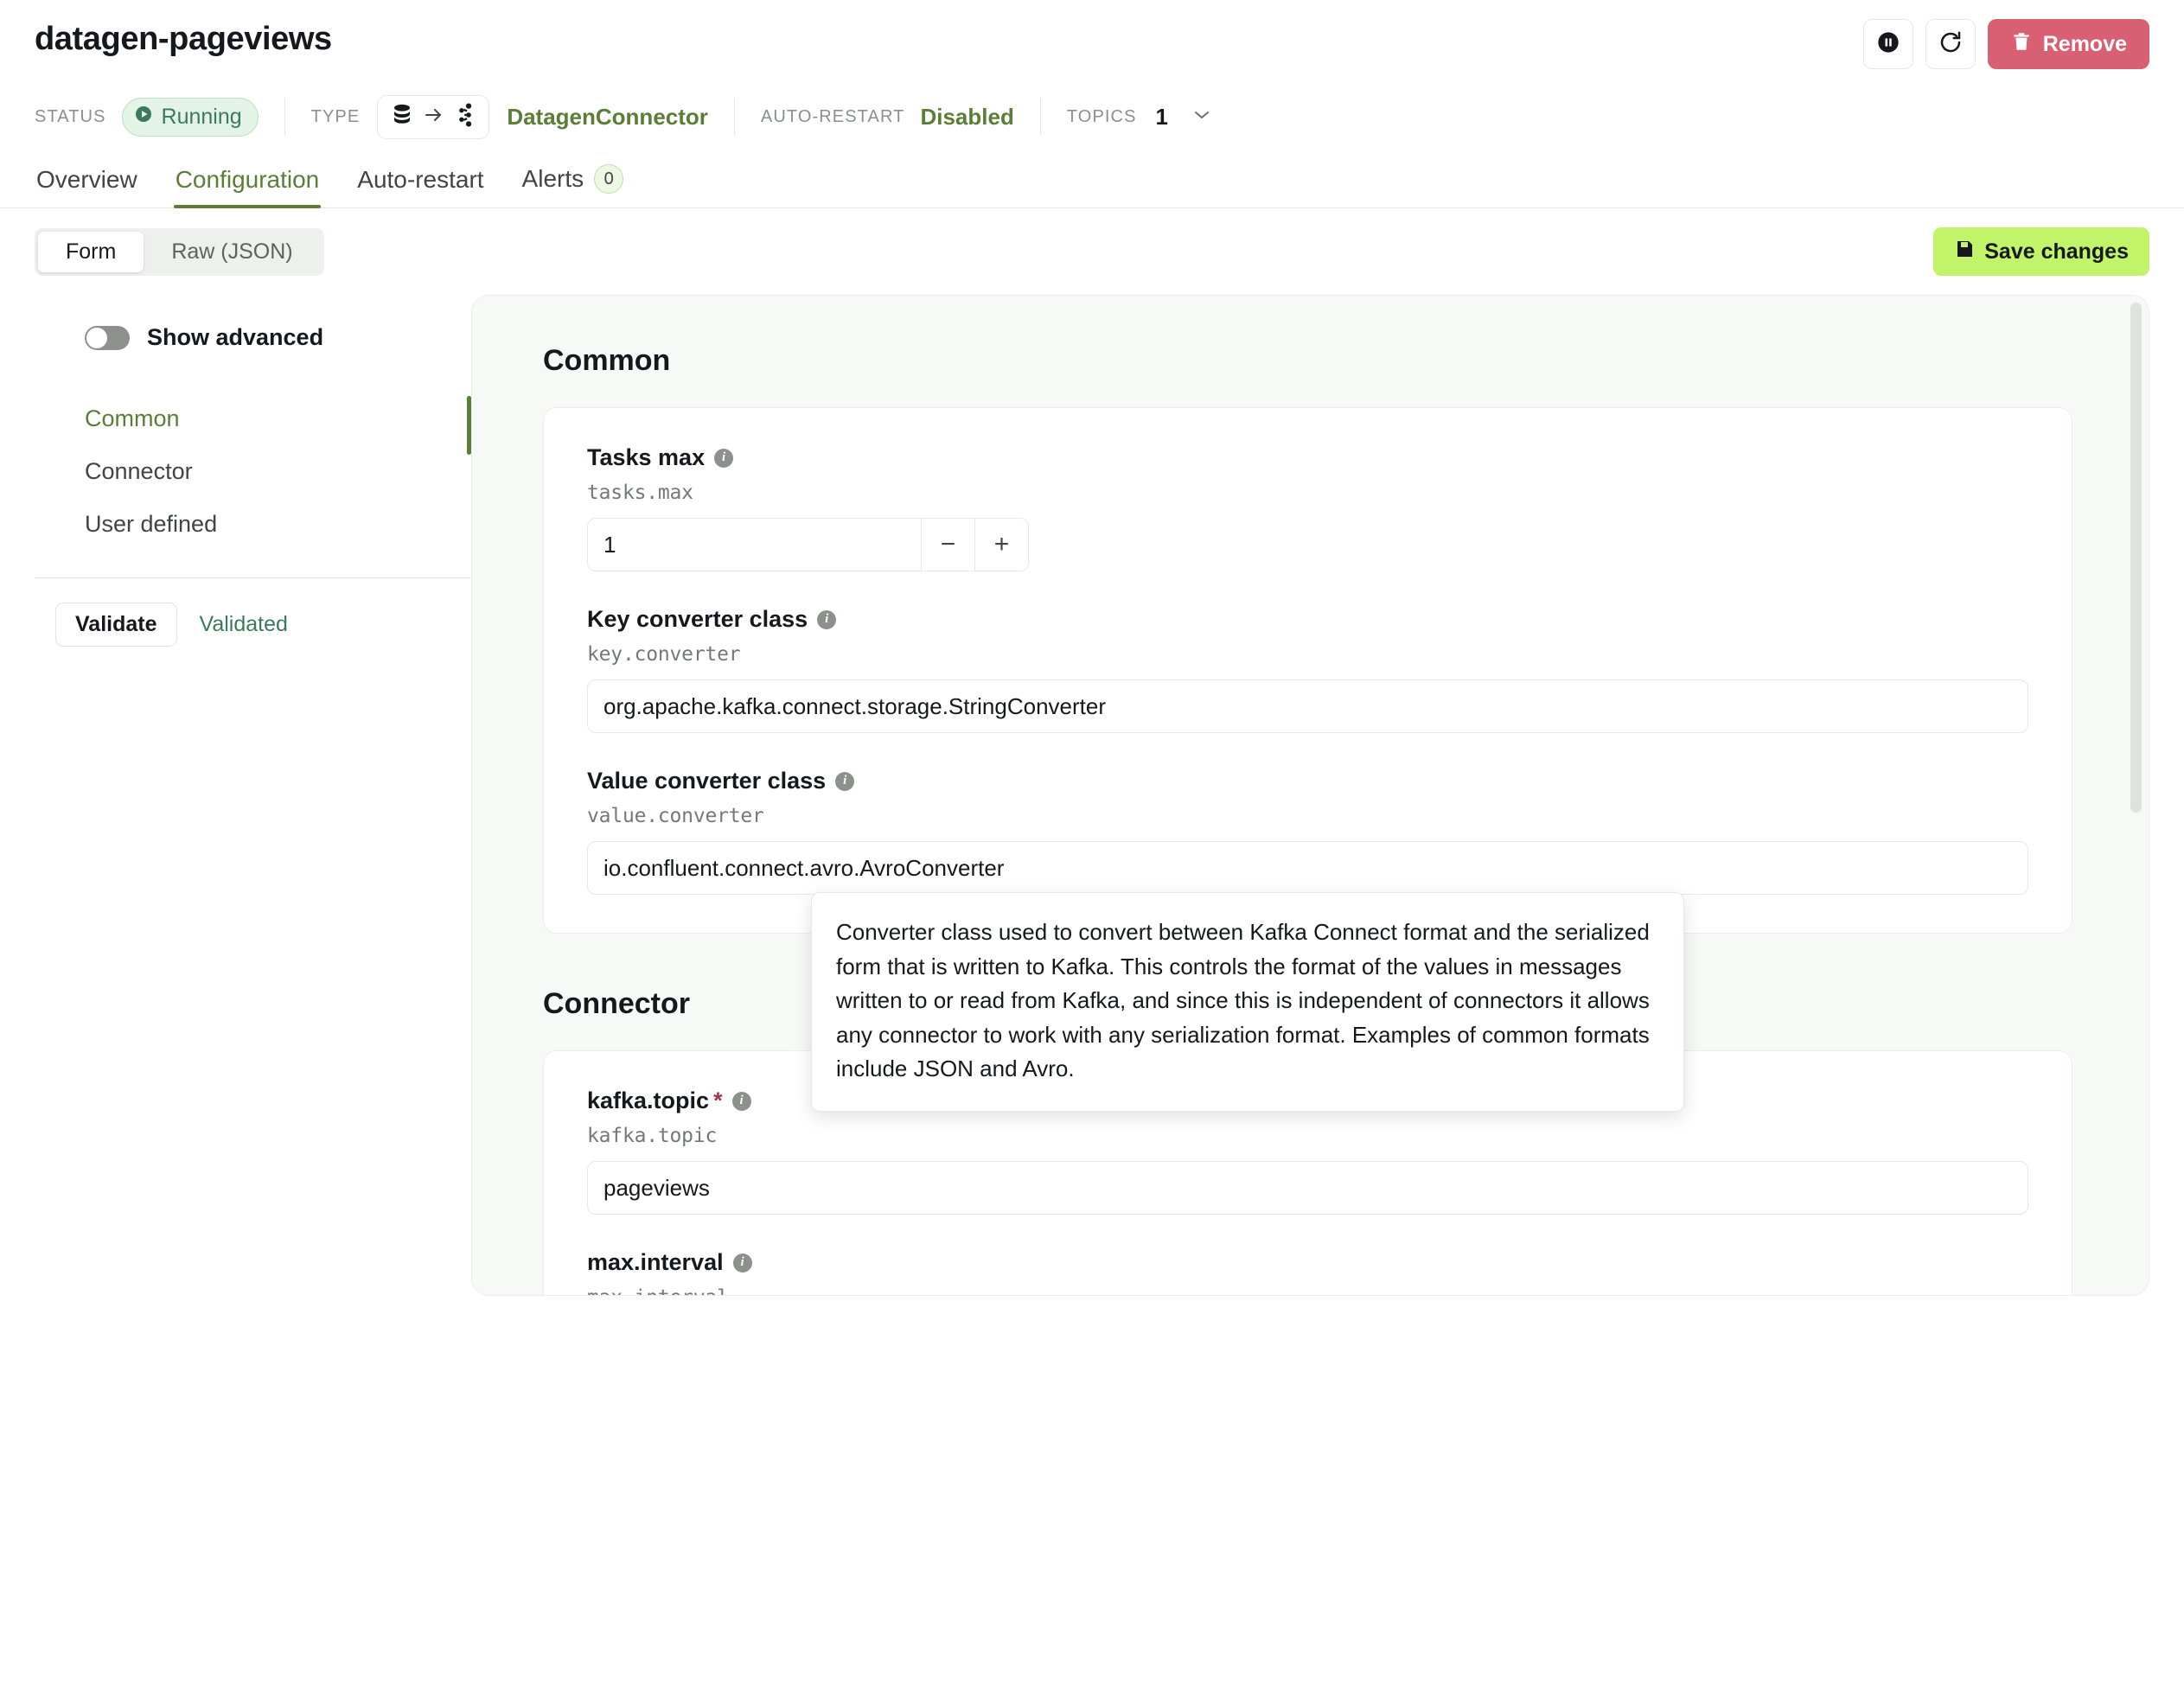 The image size is (2184, 1684). I want to click on topics-expand-button, so click(1202, 117).